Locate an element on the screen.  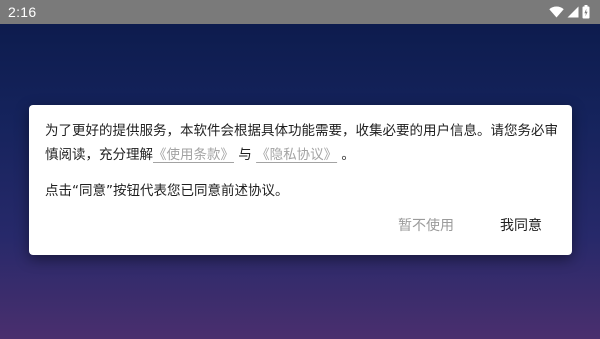
status-bar: 2:16 is located at coordinates (300, 12).